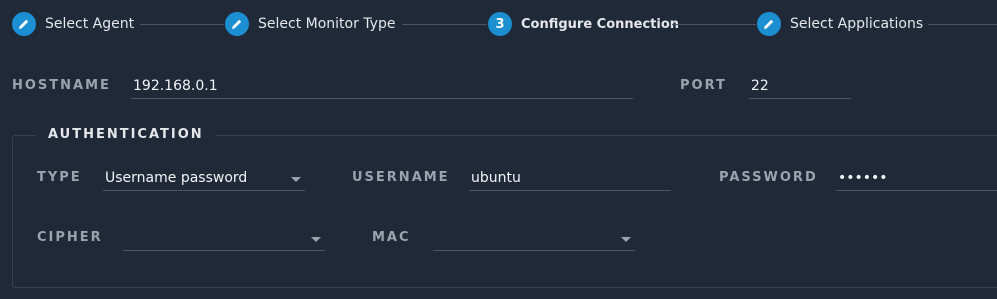 The height and width of the screenshot is (299, 997). I want to click on type-label: TYPE, so click(59, 177).